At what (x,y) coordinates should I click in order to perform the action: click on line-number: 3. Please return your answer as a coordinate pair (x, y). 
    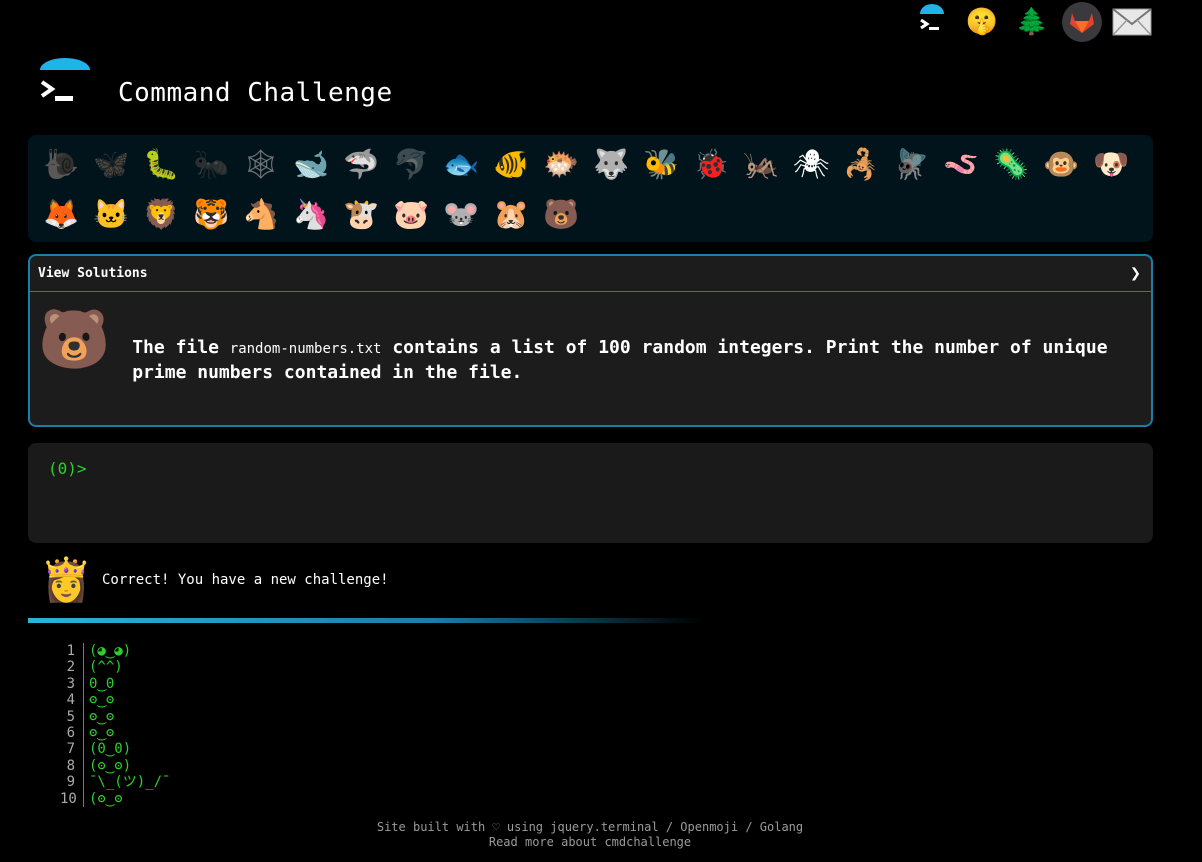
    Looking at the image, I should click on (70, 683).